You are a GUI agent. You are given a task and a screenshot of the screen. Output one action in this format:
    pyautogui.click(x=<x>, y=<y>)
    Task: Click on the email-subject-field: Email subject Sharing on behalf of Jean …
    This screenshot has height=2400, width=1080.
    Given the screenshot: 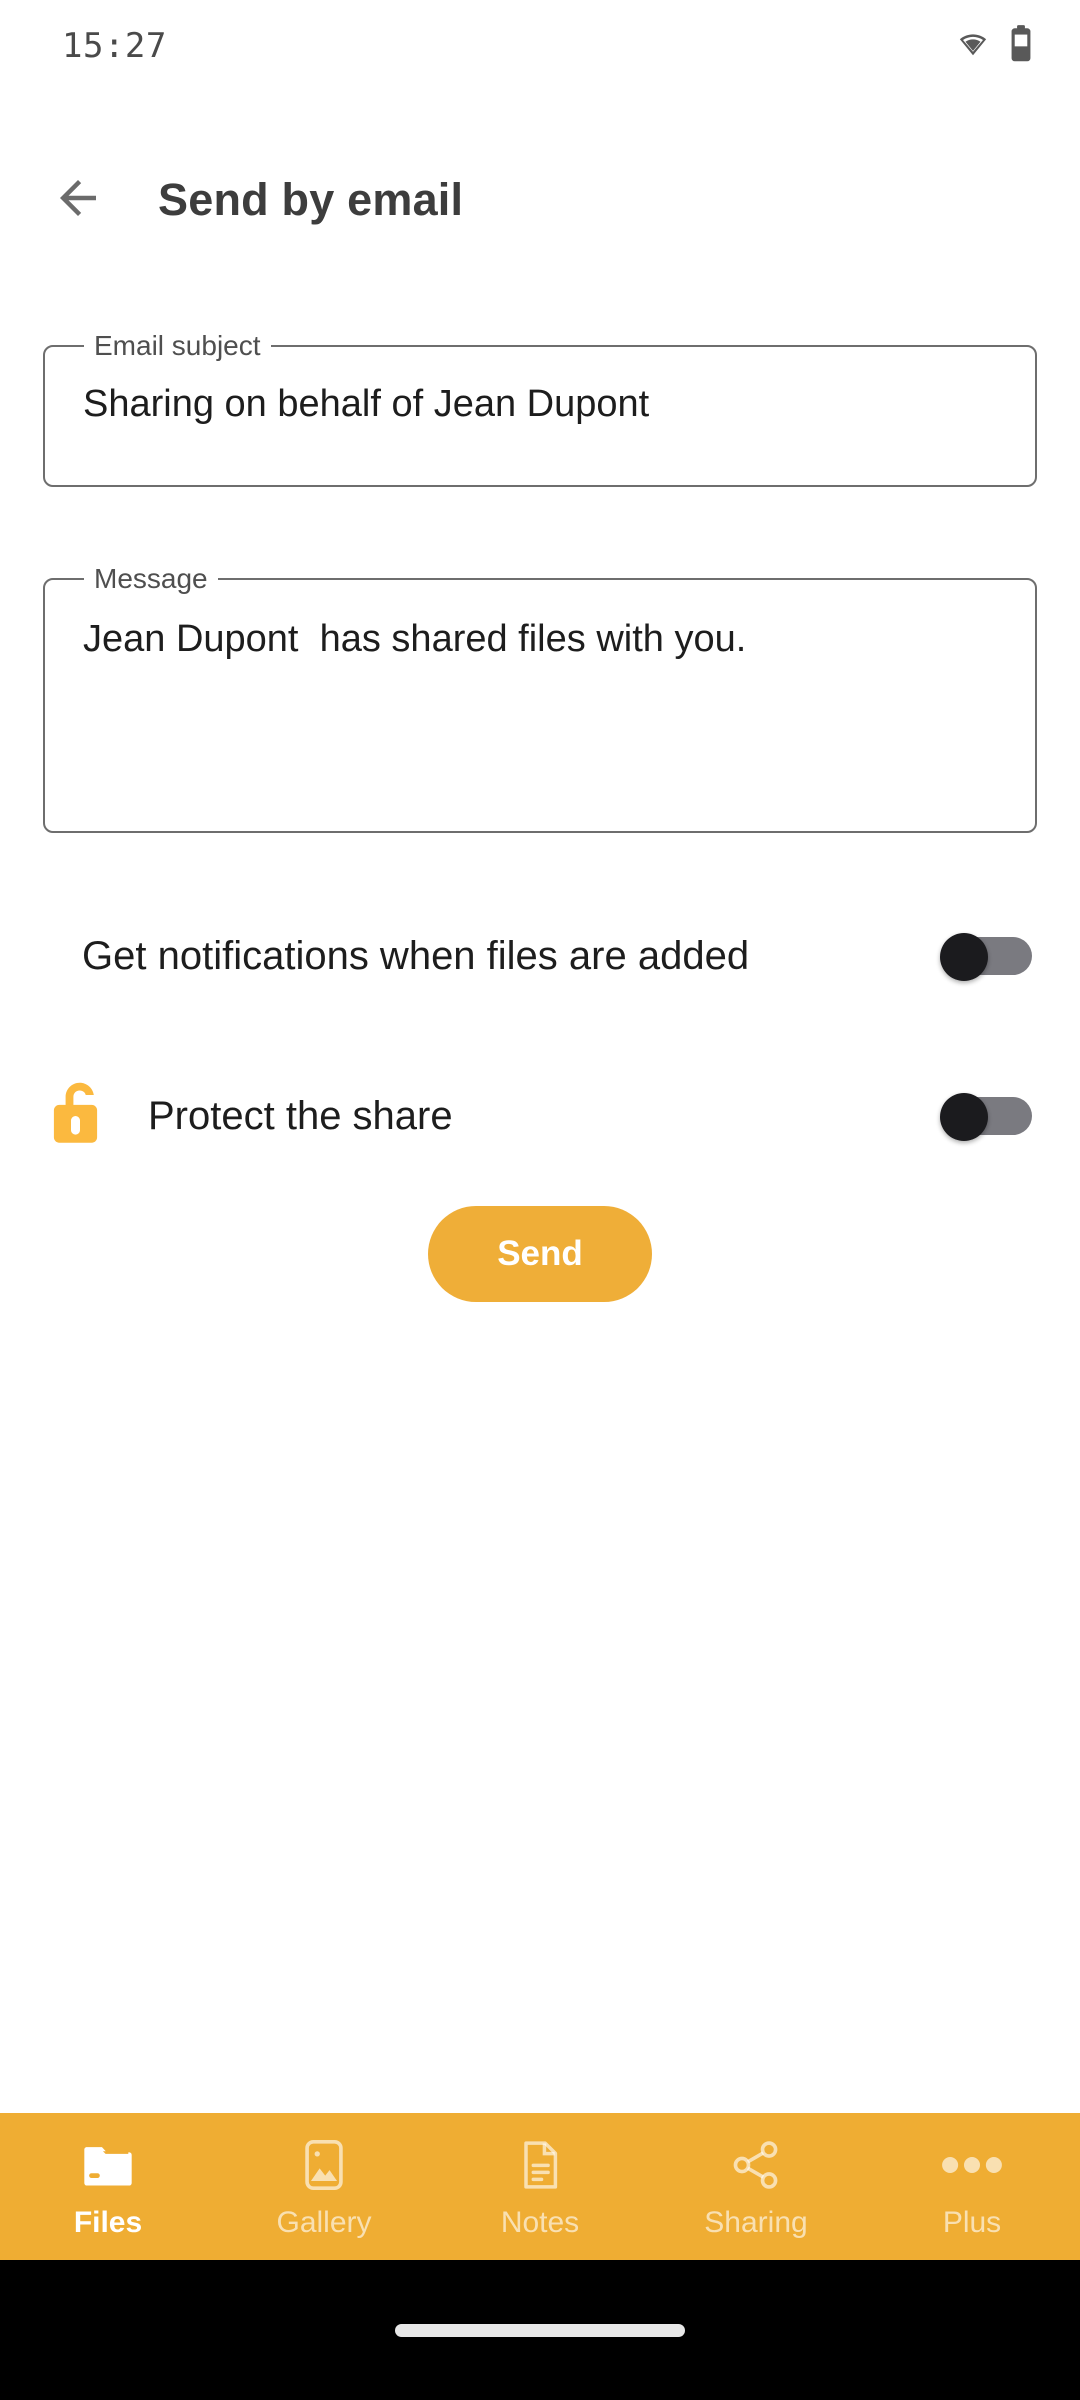 What is the action you would take?
    pyautogui.click(x=540, y=408)
    